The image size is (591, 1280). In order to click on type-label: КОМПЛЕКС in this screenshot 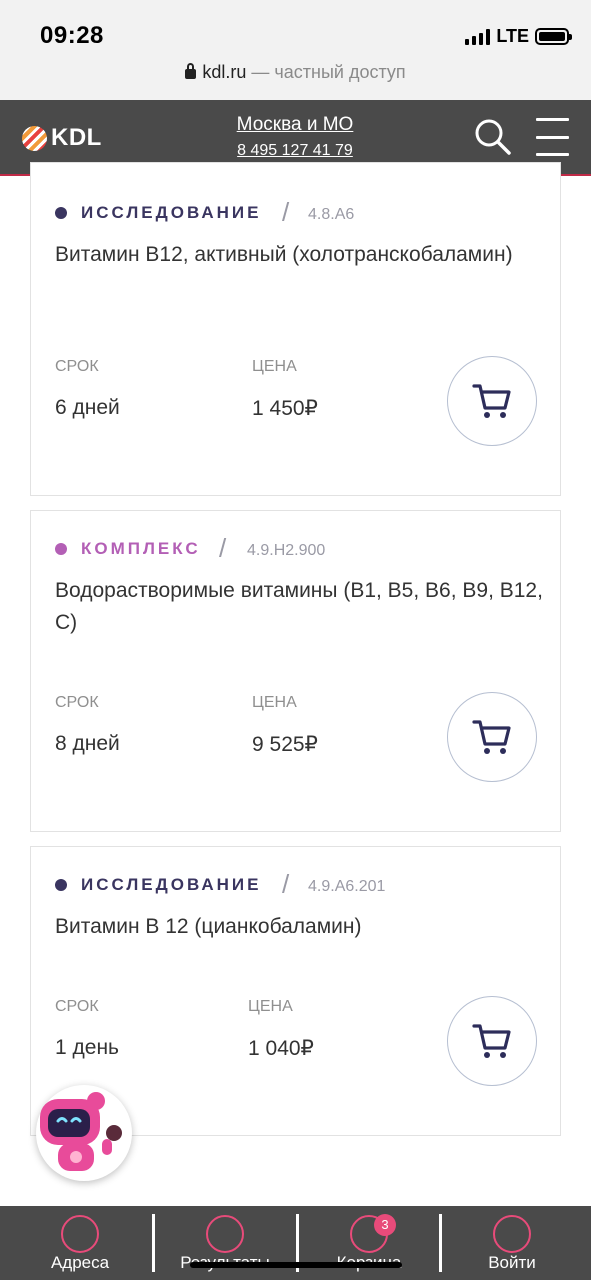, I will do `click(141, 548)`.